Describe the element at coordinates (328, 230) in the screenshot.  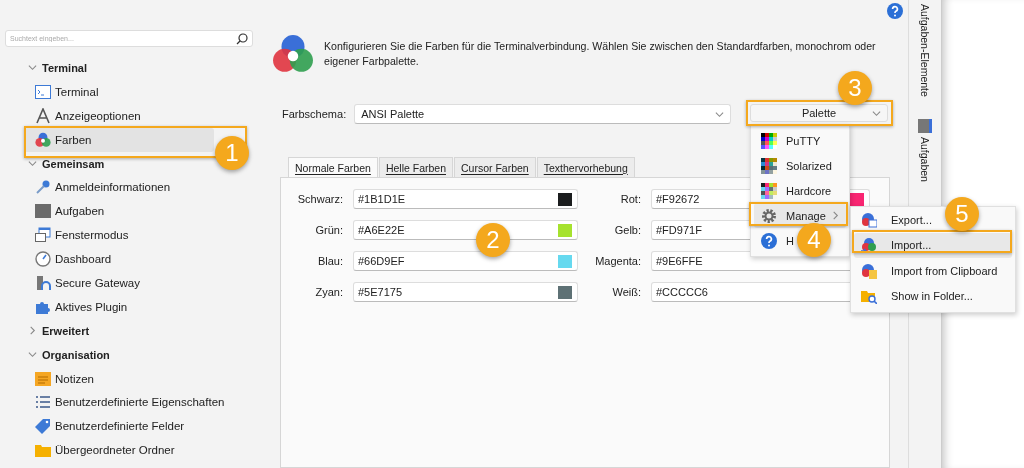
I see `field-label: Grün:` at that location.